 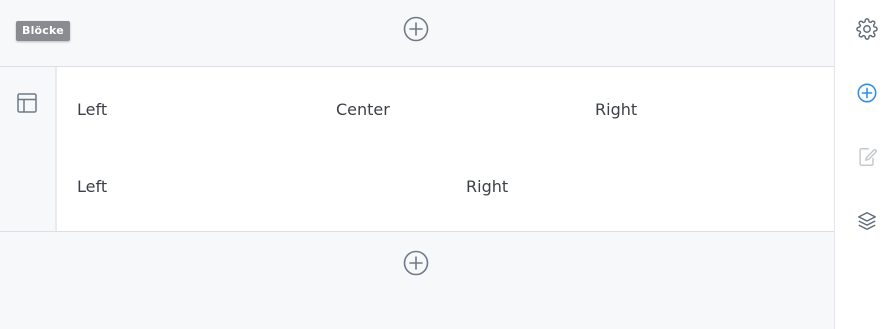 I want to click on gear-icon, so click(x=867, y=29).